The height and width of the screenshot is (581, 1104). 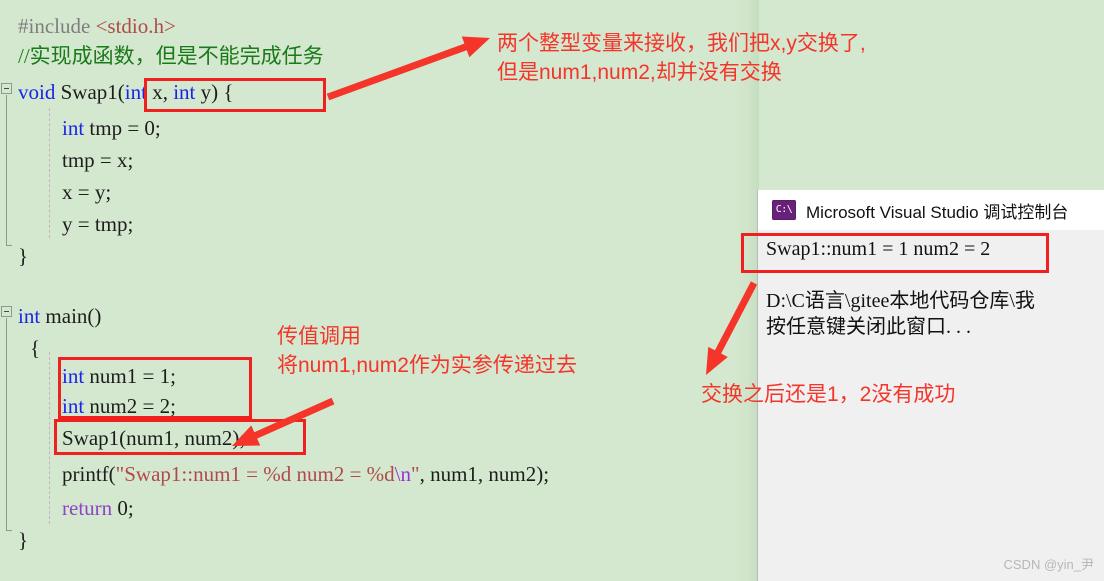 I want to click on annotation-line: 两个整型变量来接收，我们把x,y交换了,, so click(x=681, y=43).